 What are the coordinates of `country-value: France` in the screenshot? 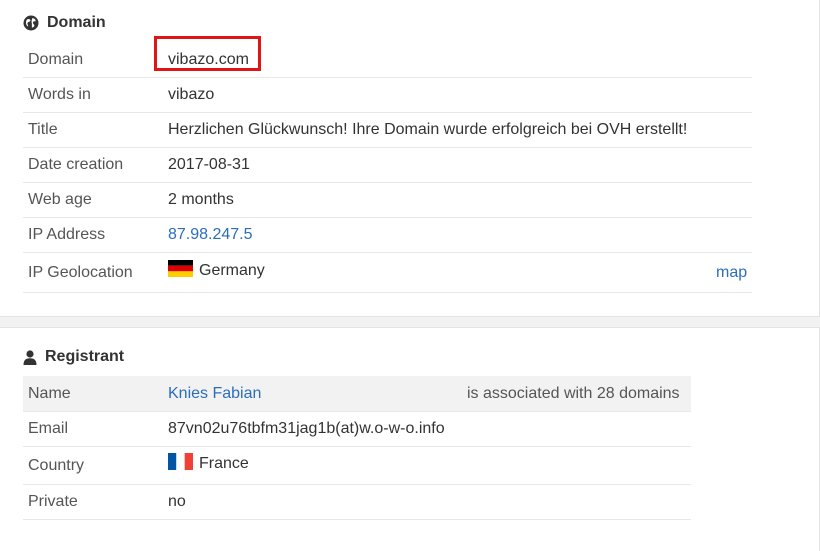 It's located at (208, 464).